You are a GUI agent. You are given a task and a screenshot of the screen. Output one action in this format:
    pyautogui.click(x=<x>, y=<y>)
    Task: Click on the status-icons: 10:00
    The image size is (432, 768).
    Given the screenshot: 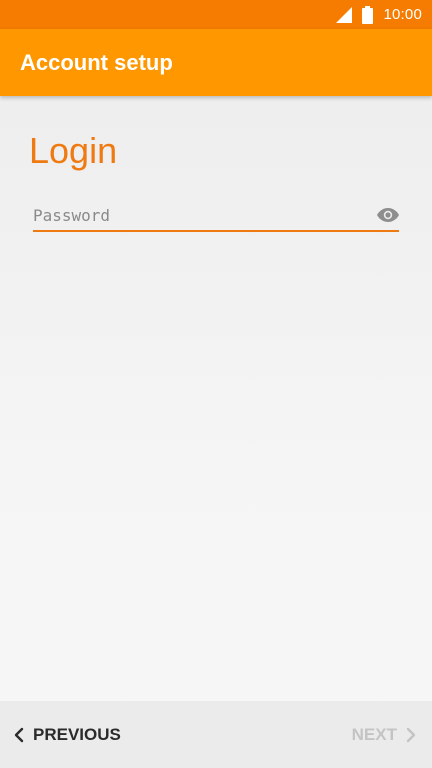 What is the action you would take?
    pyautogui.click(x=379, y=14)
    